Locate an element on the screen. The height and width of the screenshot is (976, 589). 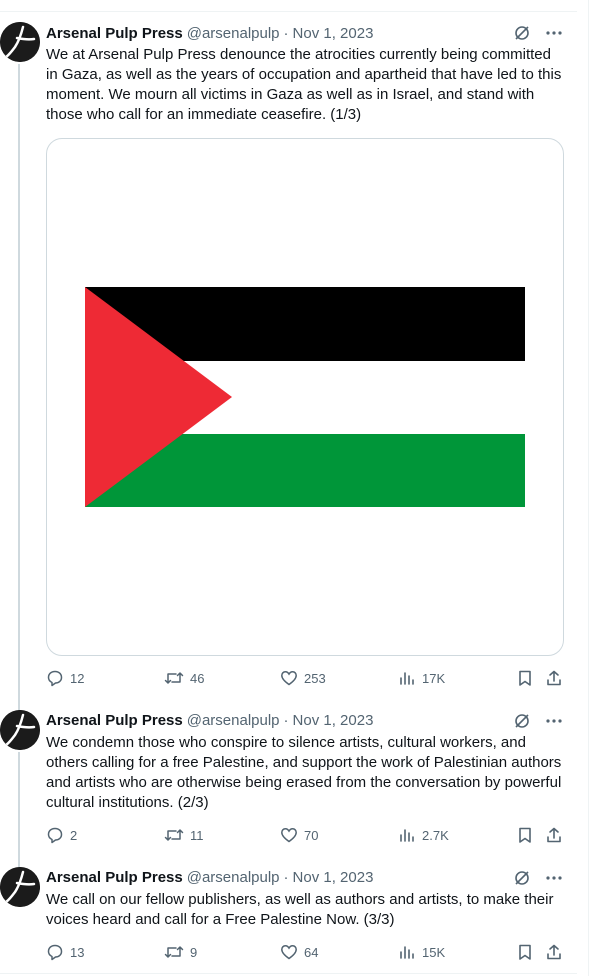
repost-button: 11 is located at coordinates (184, 835).